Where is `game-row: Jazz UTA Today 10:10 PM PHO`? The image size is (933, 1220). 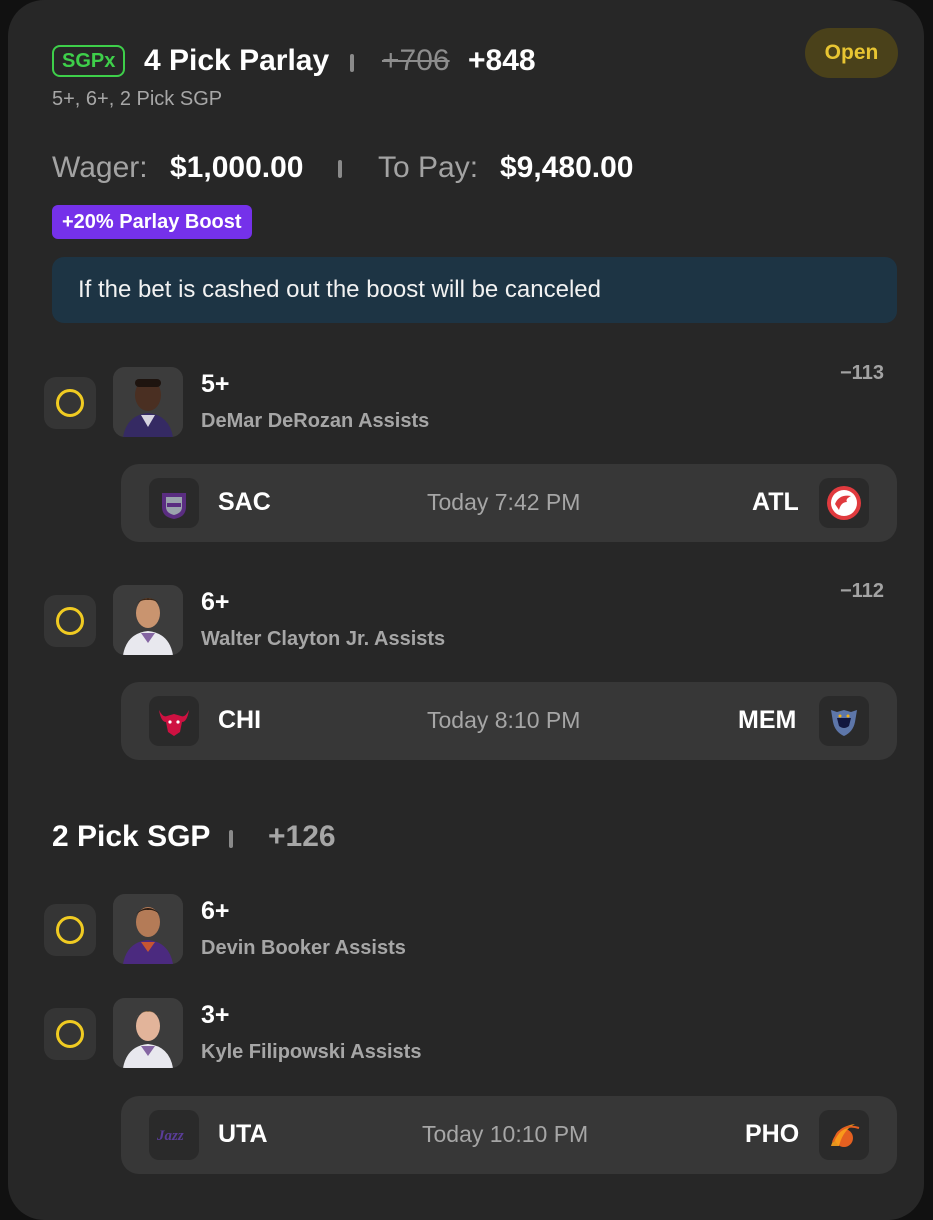
game-row: Jazz UTA Today 10:10 PM PHO is located at coordinates (509, 1135).